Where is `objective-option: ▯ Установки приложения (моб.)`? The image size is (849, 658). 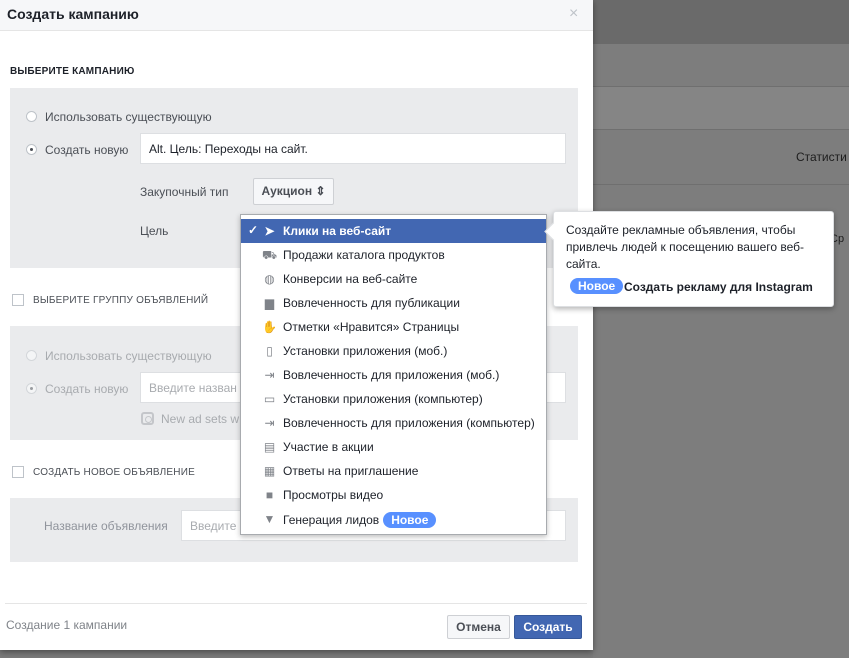 objective-option: ▯ Установки приложения (моб.) is located at coordinates (393, 351).